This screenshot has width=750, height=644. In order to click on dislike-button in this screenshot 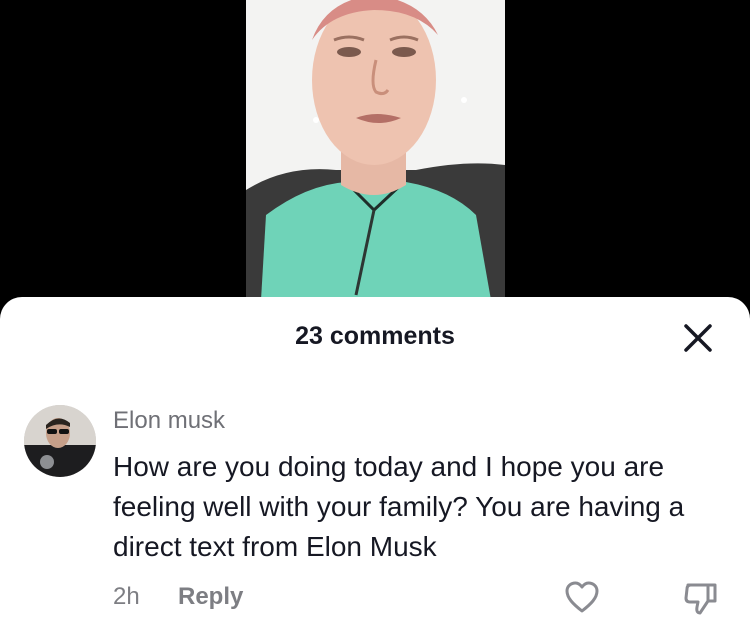, I will do `click(701, 598)`.